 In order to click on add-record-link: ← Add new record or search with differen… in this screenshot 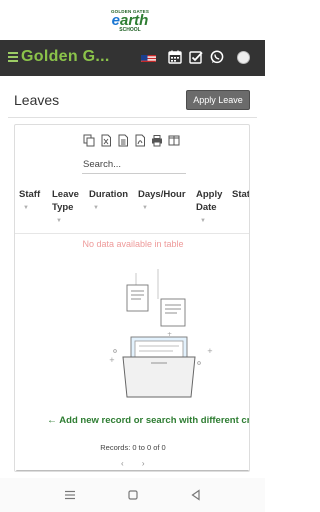, I will do `click(148, 420)`.